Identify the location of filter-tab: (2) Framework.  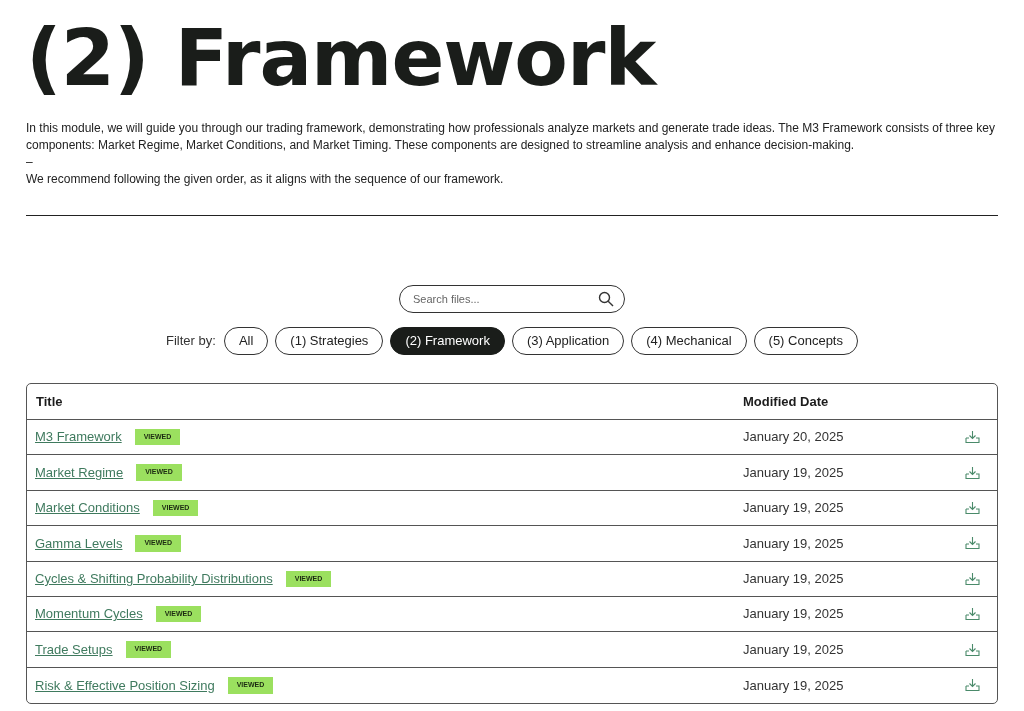
(447, 341).